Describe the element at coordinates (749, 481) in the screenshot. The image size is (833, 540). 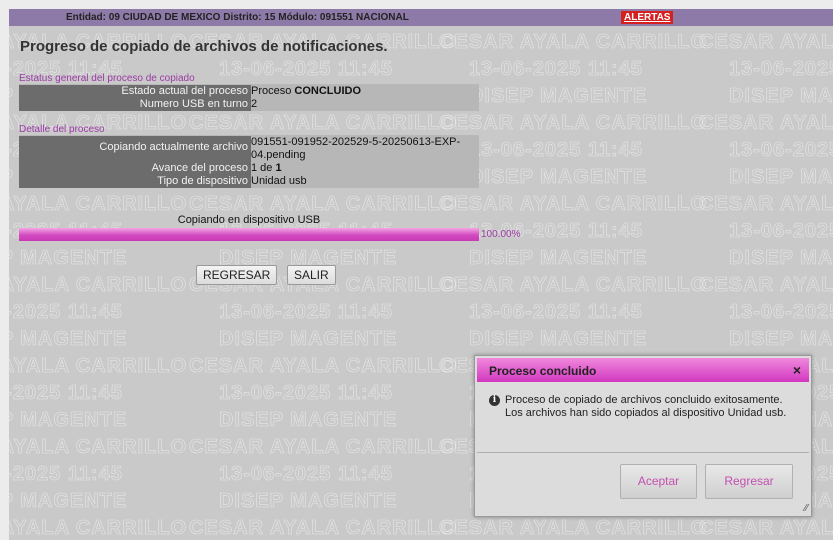
I see `dialog-back-button: Regresar` at that location.